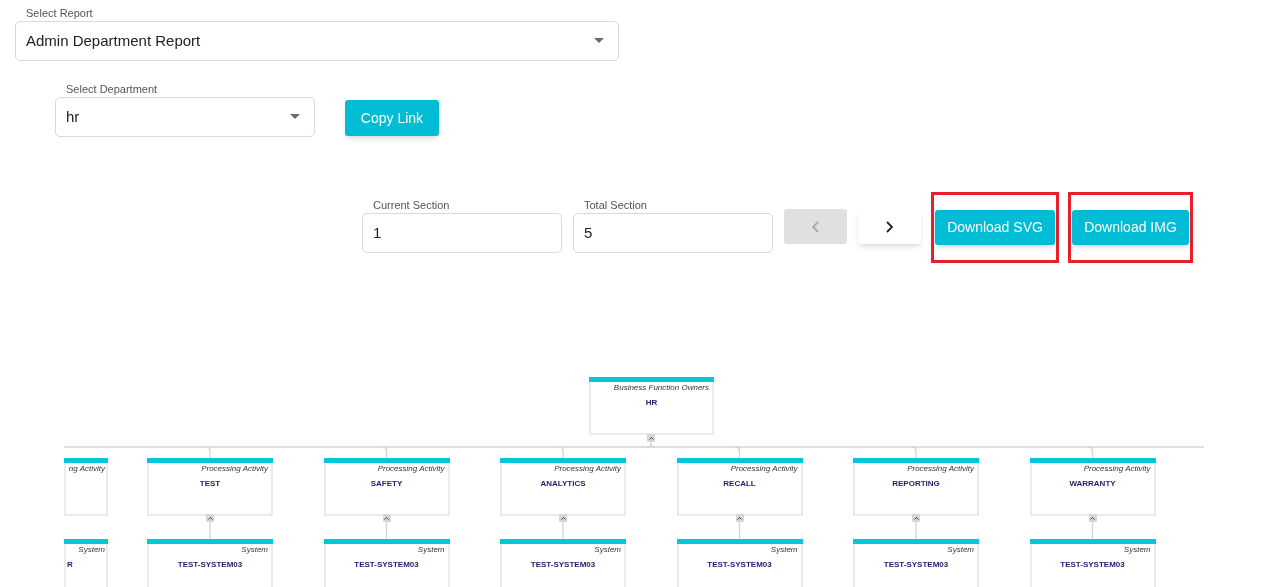 The width and height of the screenshot is (1262, 587). Describe the element at coordinates (661, 388) in the screenshot. I see `node-type-label: Business Function Owners` at that location.